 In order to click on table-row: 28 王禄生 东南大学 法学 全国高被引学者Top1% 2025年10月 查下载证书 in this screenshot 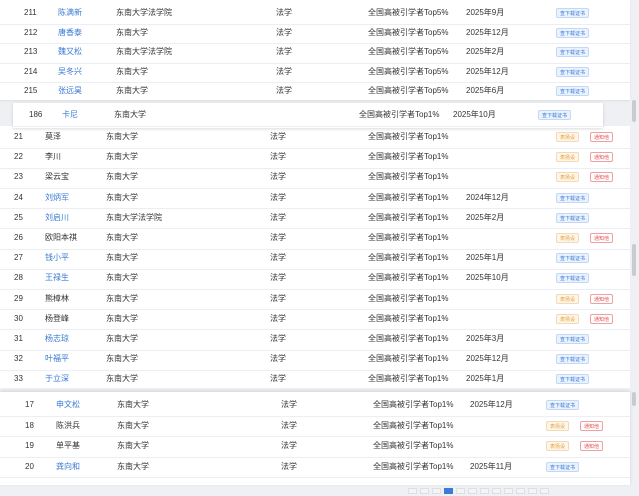, I will do `click(315, 279)`.